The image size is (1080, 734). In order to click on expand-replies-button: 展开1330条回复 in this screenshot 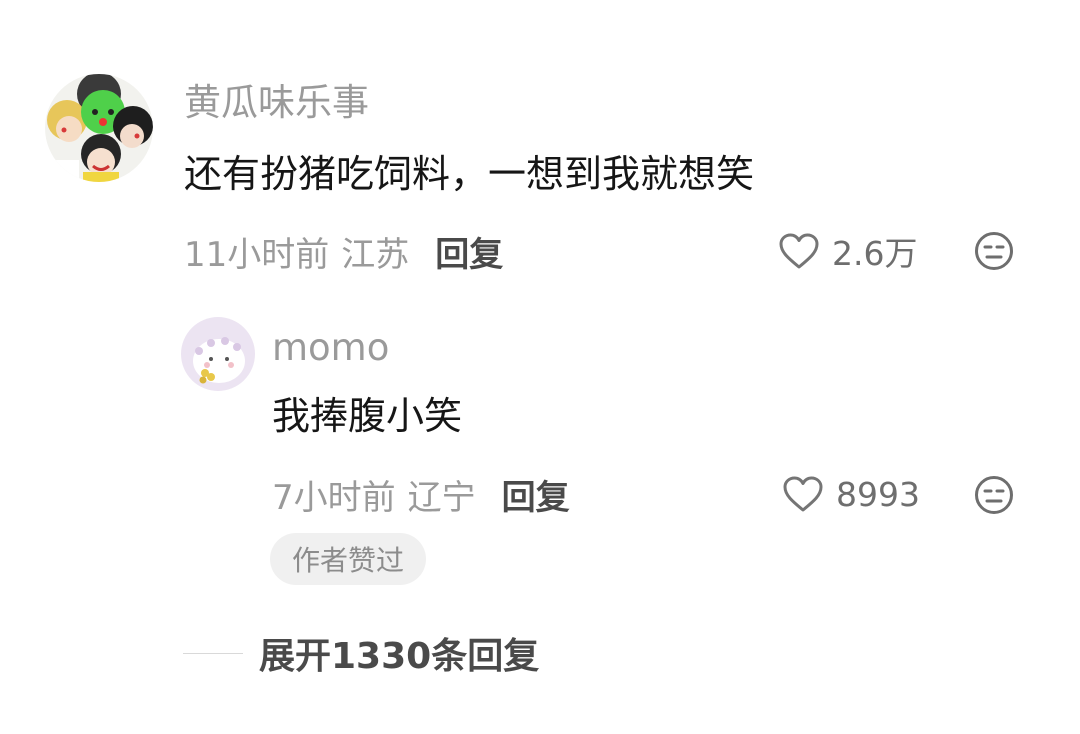, I will do `click(361, 653)`.